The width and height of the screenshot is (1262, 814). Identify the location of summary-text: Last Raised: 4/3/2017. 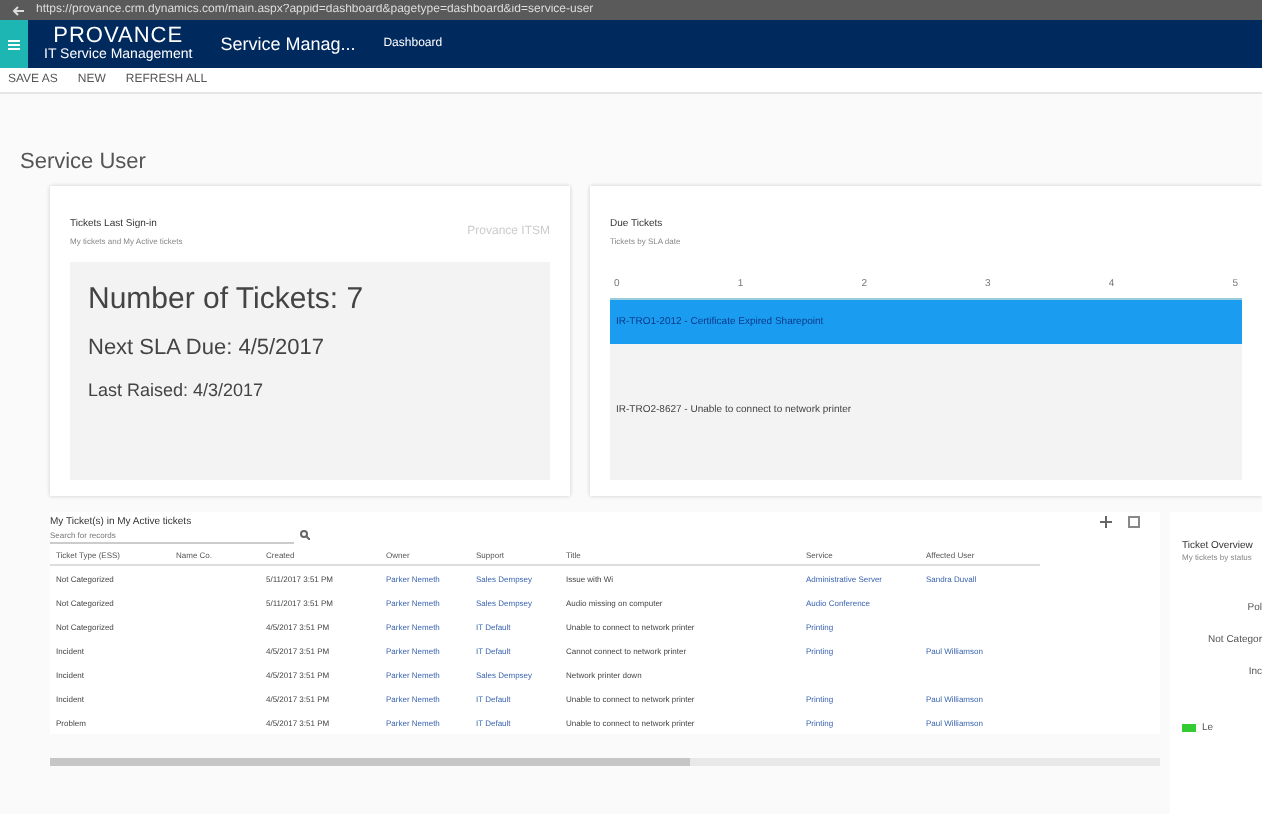
(177, 390).